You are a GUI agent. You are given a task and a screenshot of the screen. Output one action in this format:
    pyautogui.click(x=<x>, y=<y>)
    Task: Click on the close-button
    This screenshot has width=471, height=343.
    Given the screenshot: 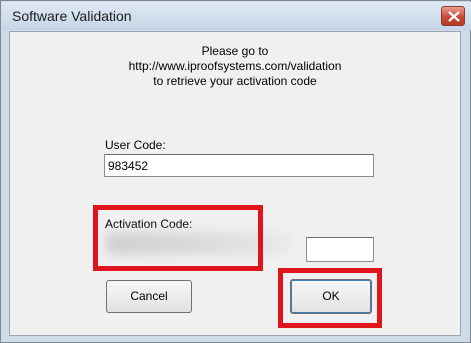 What is the action you would take?
    pyautogui.click(x=453, y=16)
    